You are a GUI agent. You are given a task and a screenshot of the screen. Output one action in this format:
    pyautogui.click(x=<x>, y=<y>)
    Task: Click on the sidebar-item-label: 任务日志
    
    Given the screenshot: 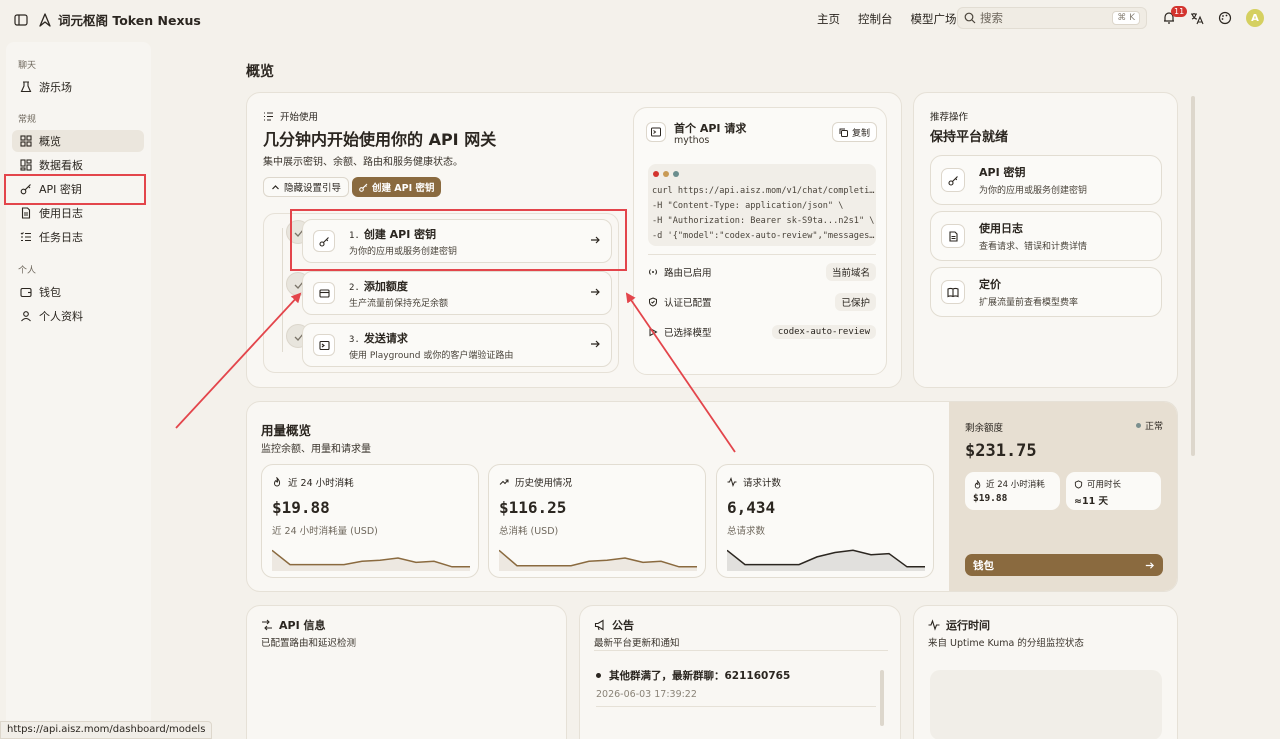 What is the action you would take?
    pyautogui.click(x=61, y=237)
    